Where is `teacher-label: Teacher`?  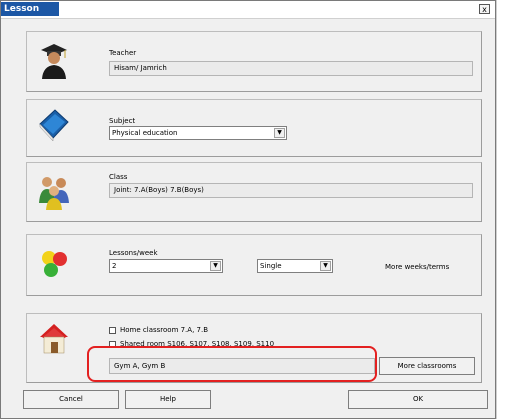 teacher-label: Teacher is located at coordinates (123, 53).